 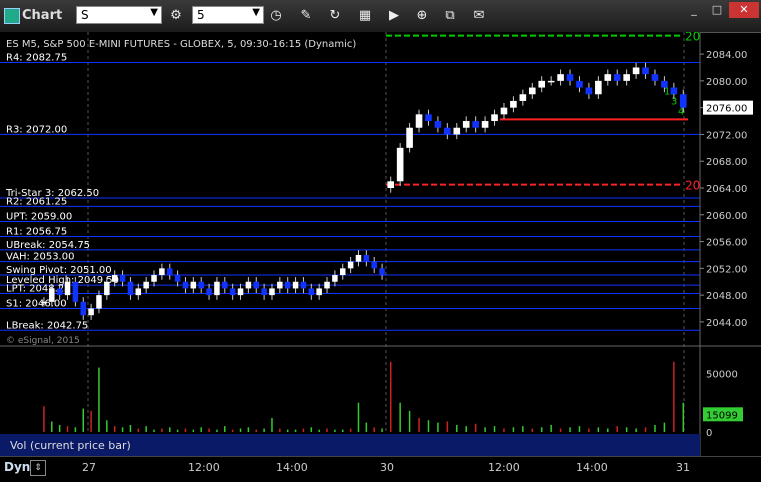 I want to click on minimize-button: _, so click(x=694, y=10).